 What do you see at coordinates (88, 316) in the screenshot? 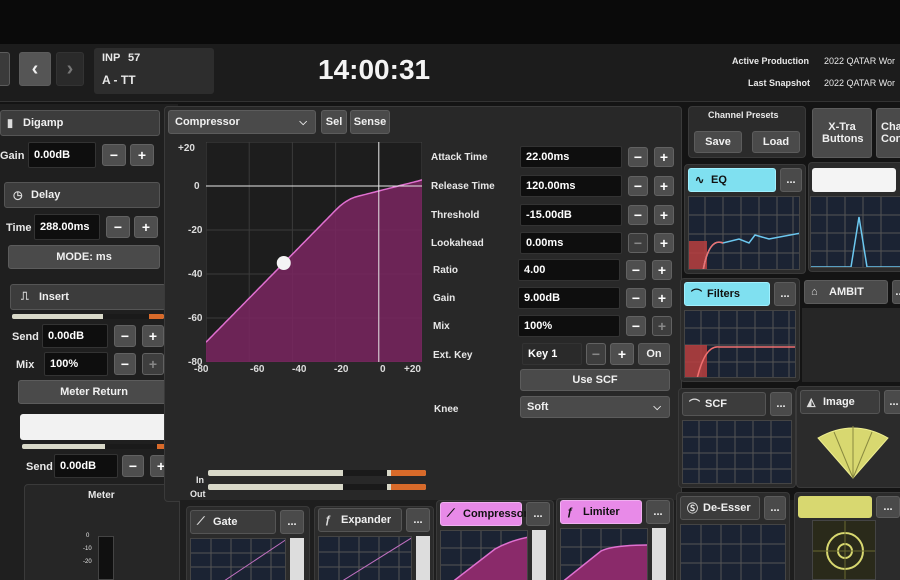
I see `insert-meter` at bounding box center [88, 316].